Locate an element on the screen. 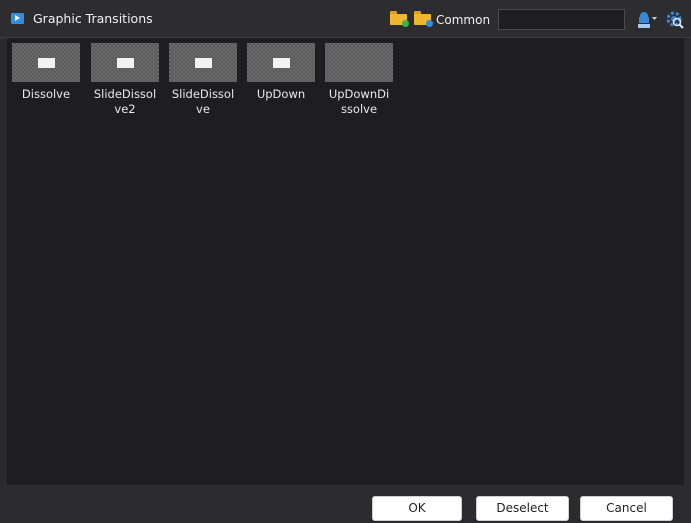 Image resolution: width=691 pixels, height=523 pixels. sort-abc-icon is located at coordinates (647, 20).